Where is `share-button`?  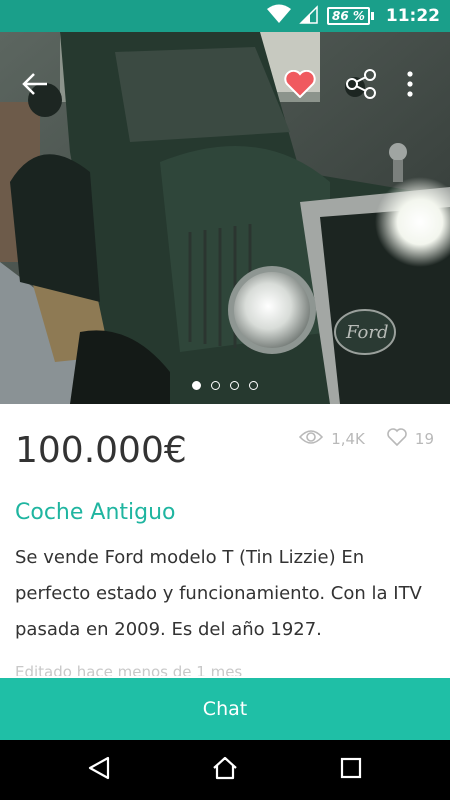
share-button is located at coordinates (361, 86).